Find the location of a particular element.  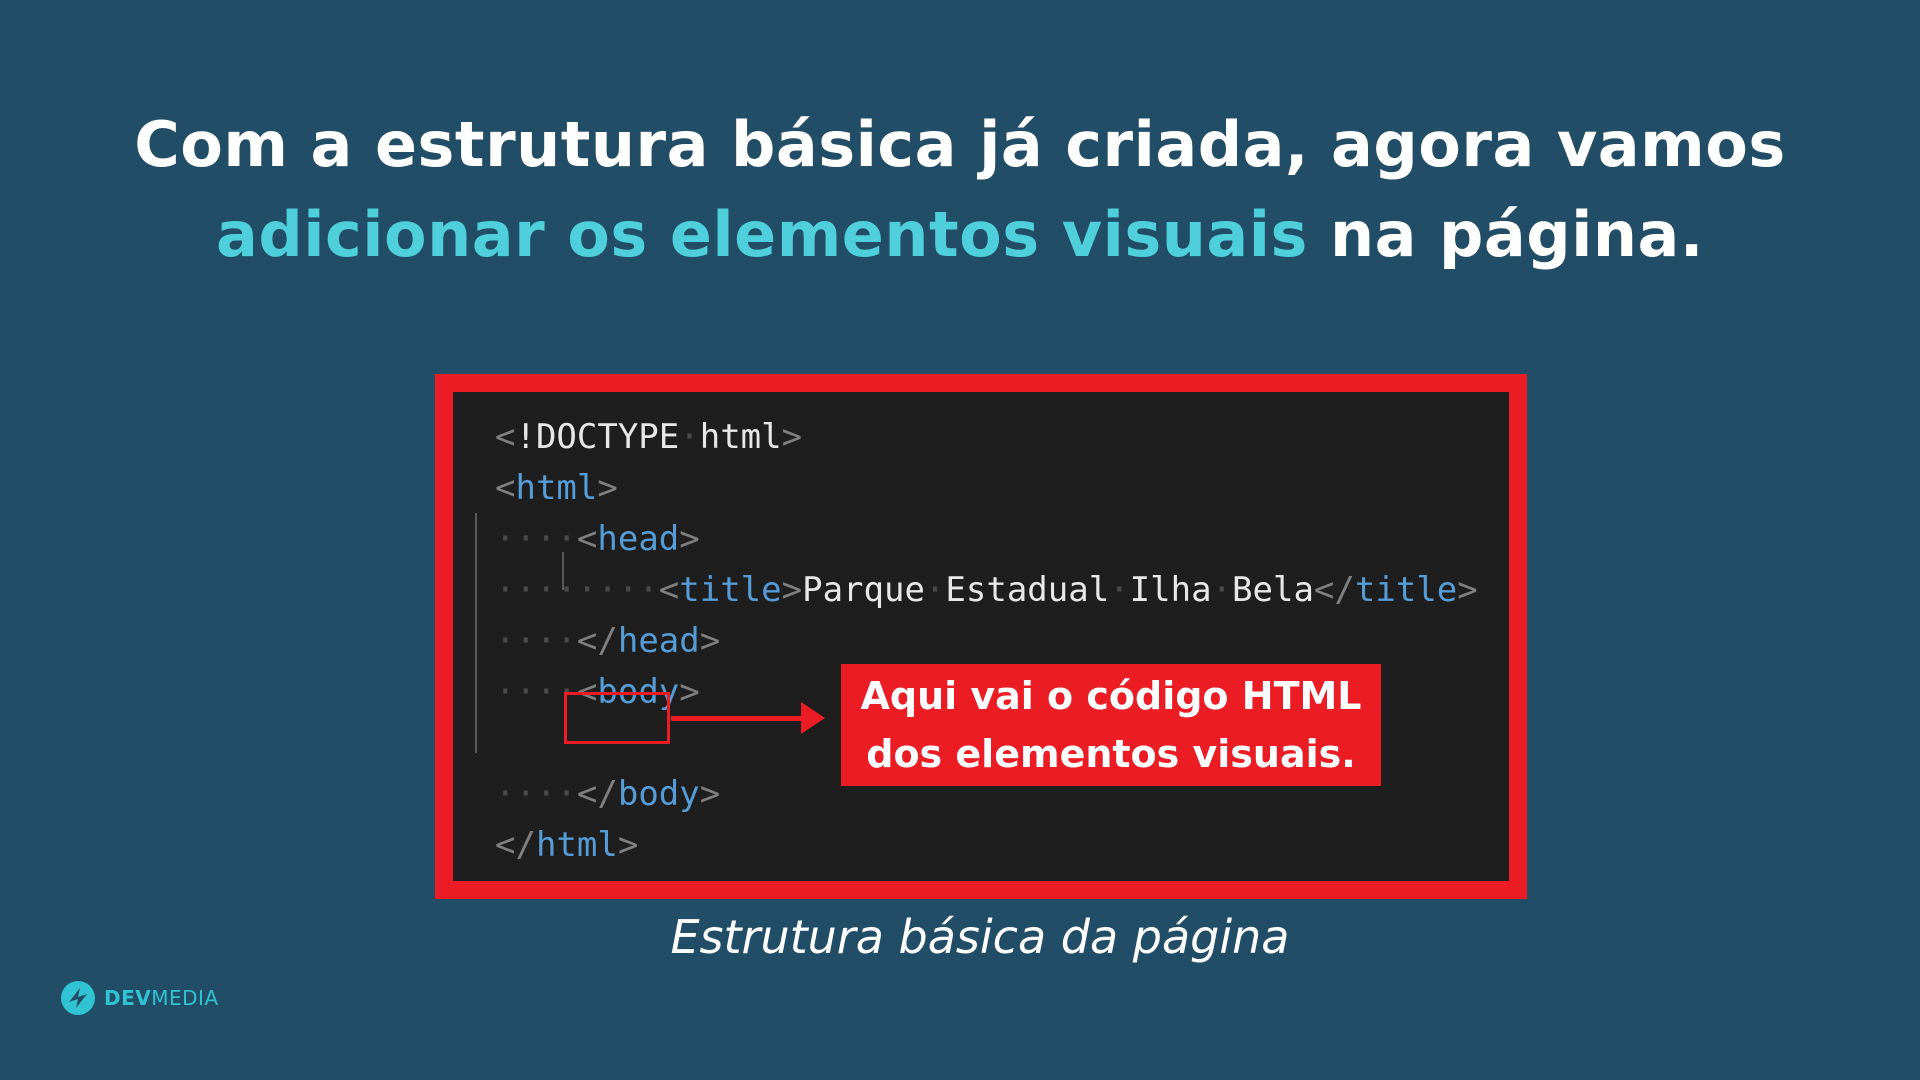

arrow-line is located at coordinates (740, 718).